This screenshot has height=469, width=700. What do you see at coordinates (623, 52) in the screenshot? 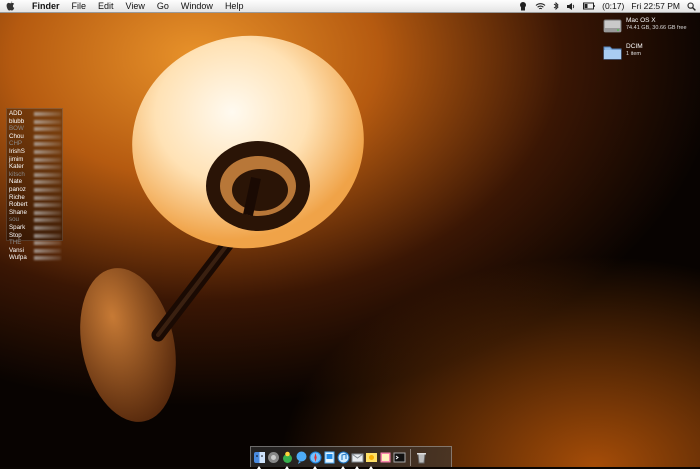
I see `desktop-folder-item: DCIM 1 item` at bounding box center [623, 52].